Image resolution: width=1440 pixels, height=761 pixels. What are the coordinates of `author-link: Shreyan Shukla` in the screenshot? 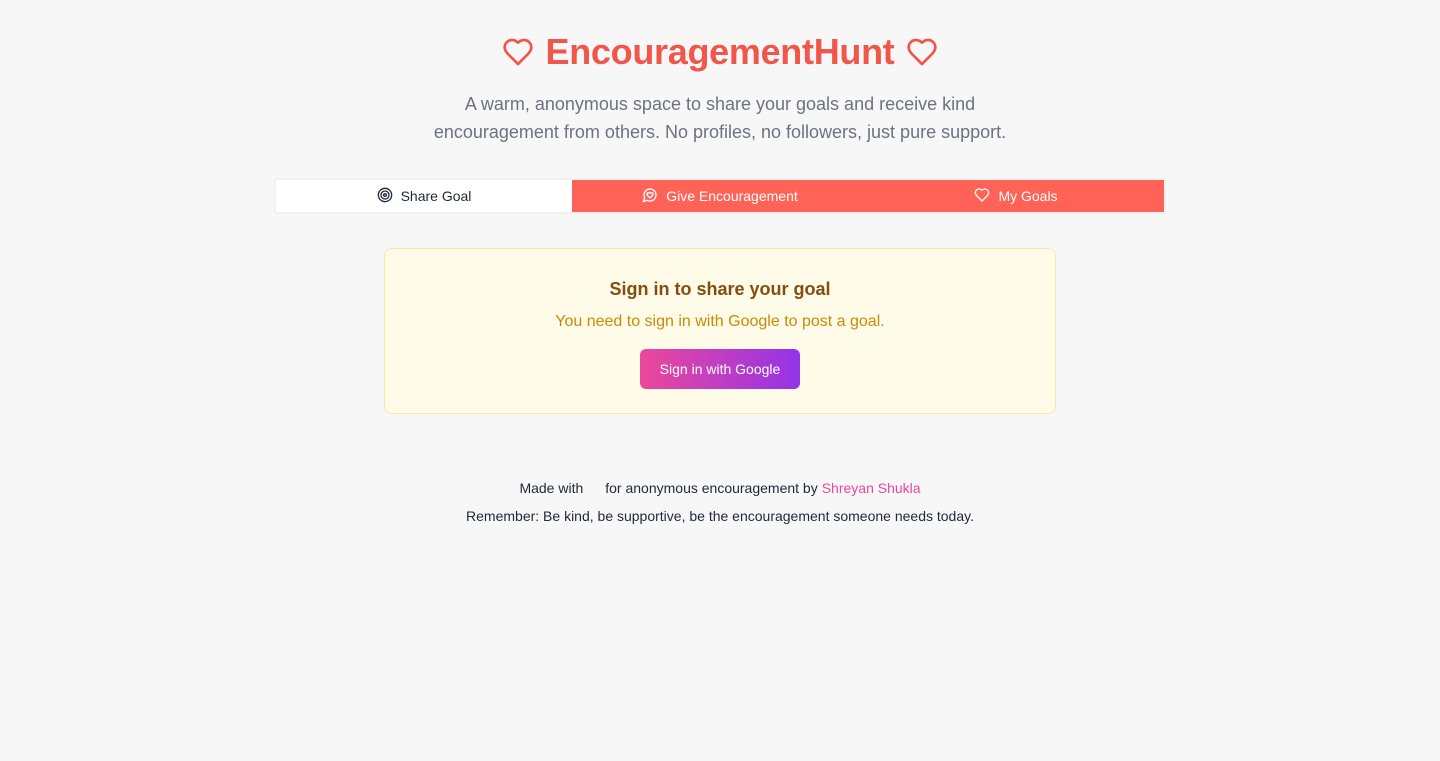 It's located at (871, 488).